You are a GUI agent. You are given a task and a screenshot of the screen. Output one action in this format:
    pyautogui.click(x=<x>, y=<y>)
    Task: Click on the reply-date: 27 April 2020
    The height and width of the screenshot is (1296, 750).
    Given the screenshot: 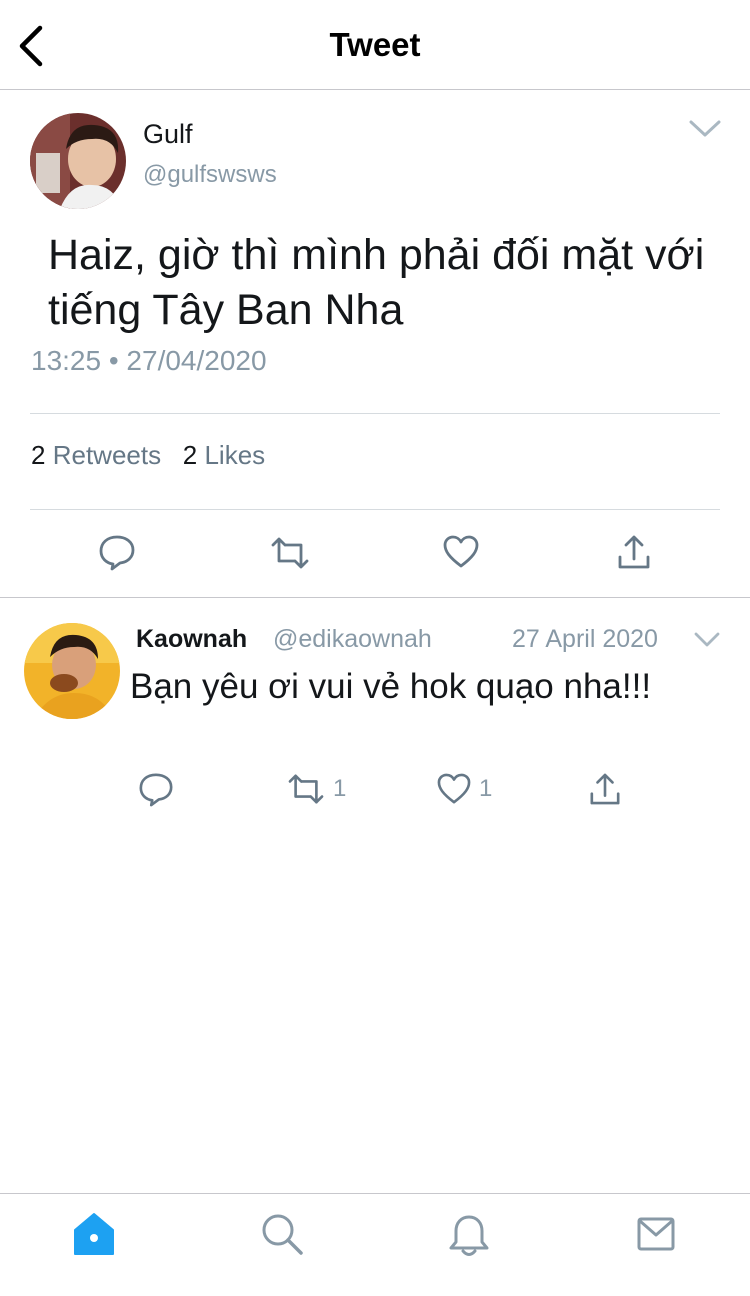 What is the action you would take?
    pyautogui.click(x=585, y=639)
    